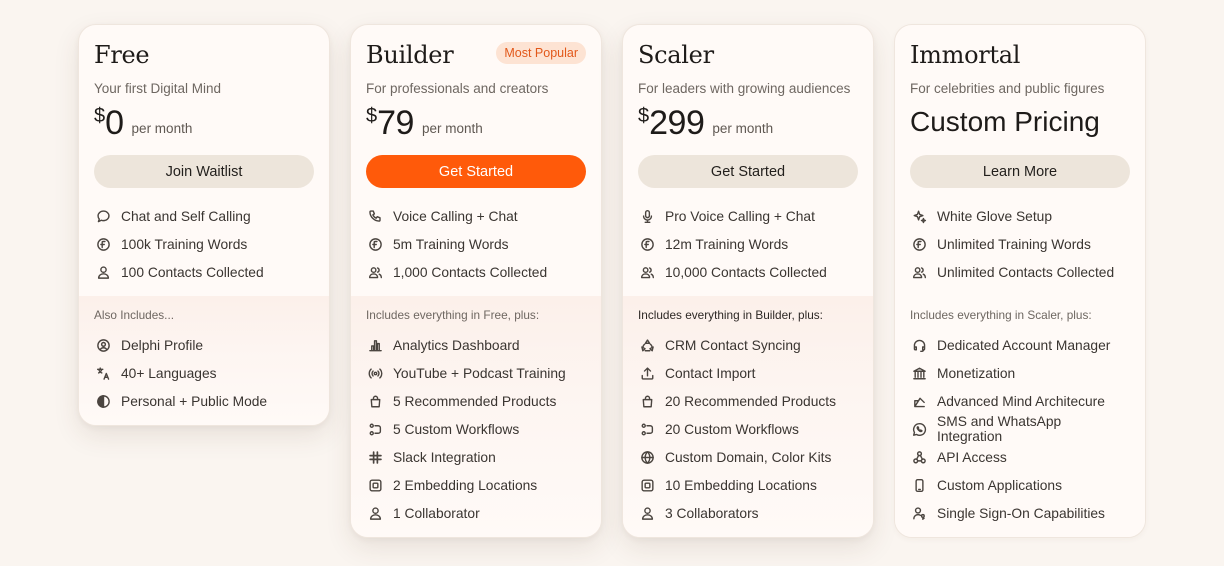 Image resolution: width=1224 pixels, height=566 pixels. Describe the element at coordinates (710, 373) in the screenshot. I see `feature-label: Contact Import` at that location.